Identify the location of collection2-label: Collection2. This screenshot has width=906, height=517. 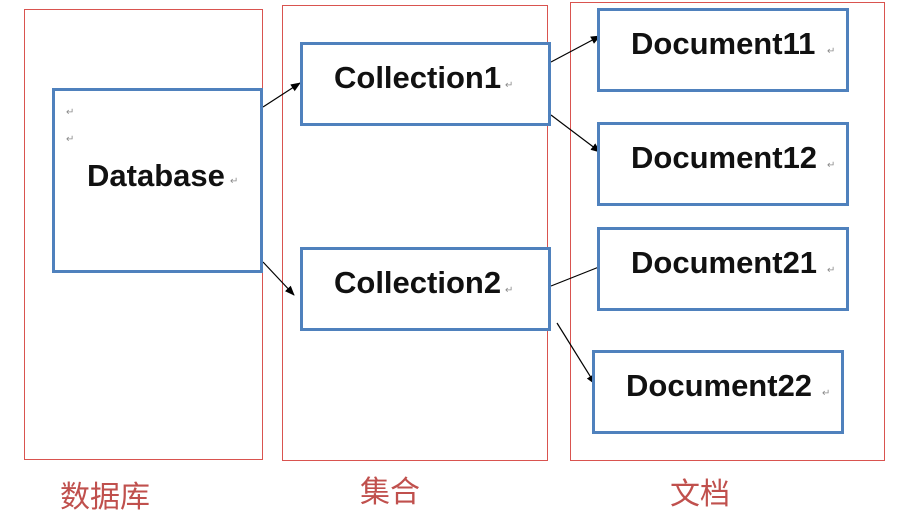
(418, 282).